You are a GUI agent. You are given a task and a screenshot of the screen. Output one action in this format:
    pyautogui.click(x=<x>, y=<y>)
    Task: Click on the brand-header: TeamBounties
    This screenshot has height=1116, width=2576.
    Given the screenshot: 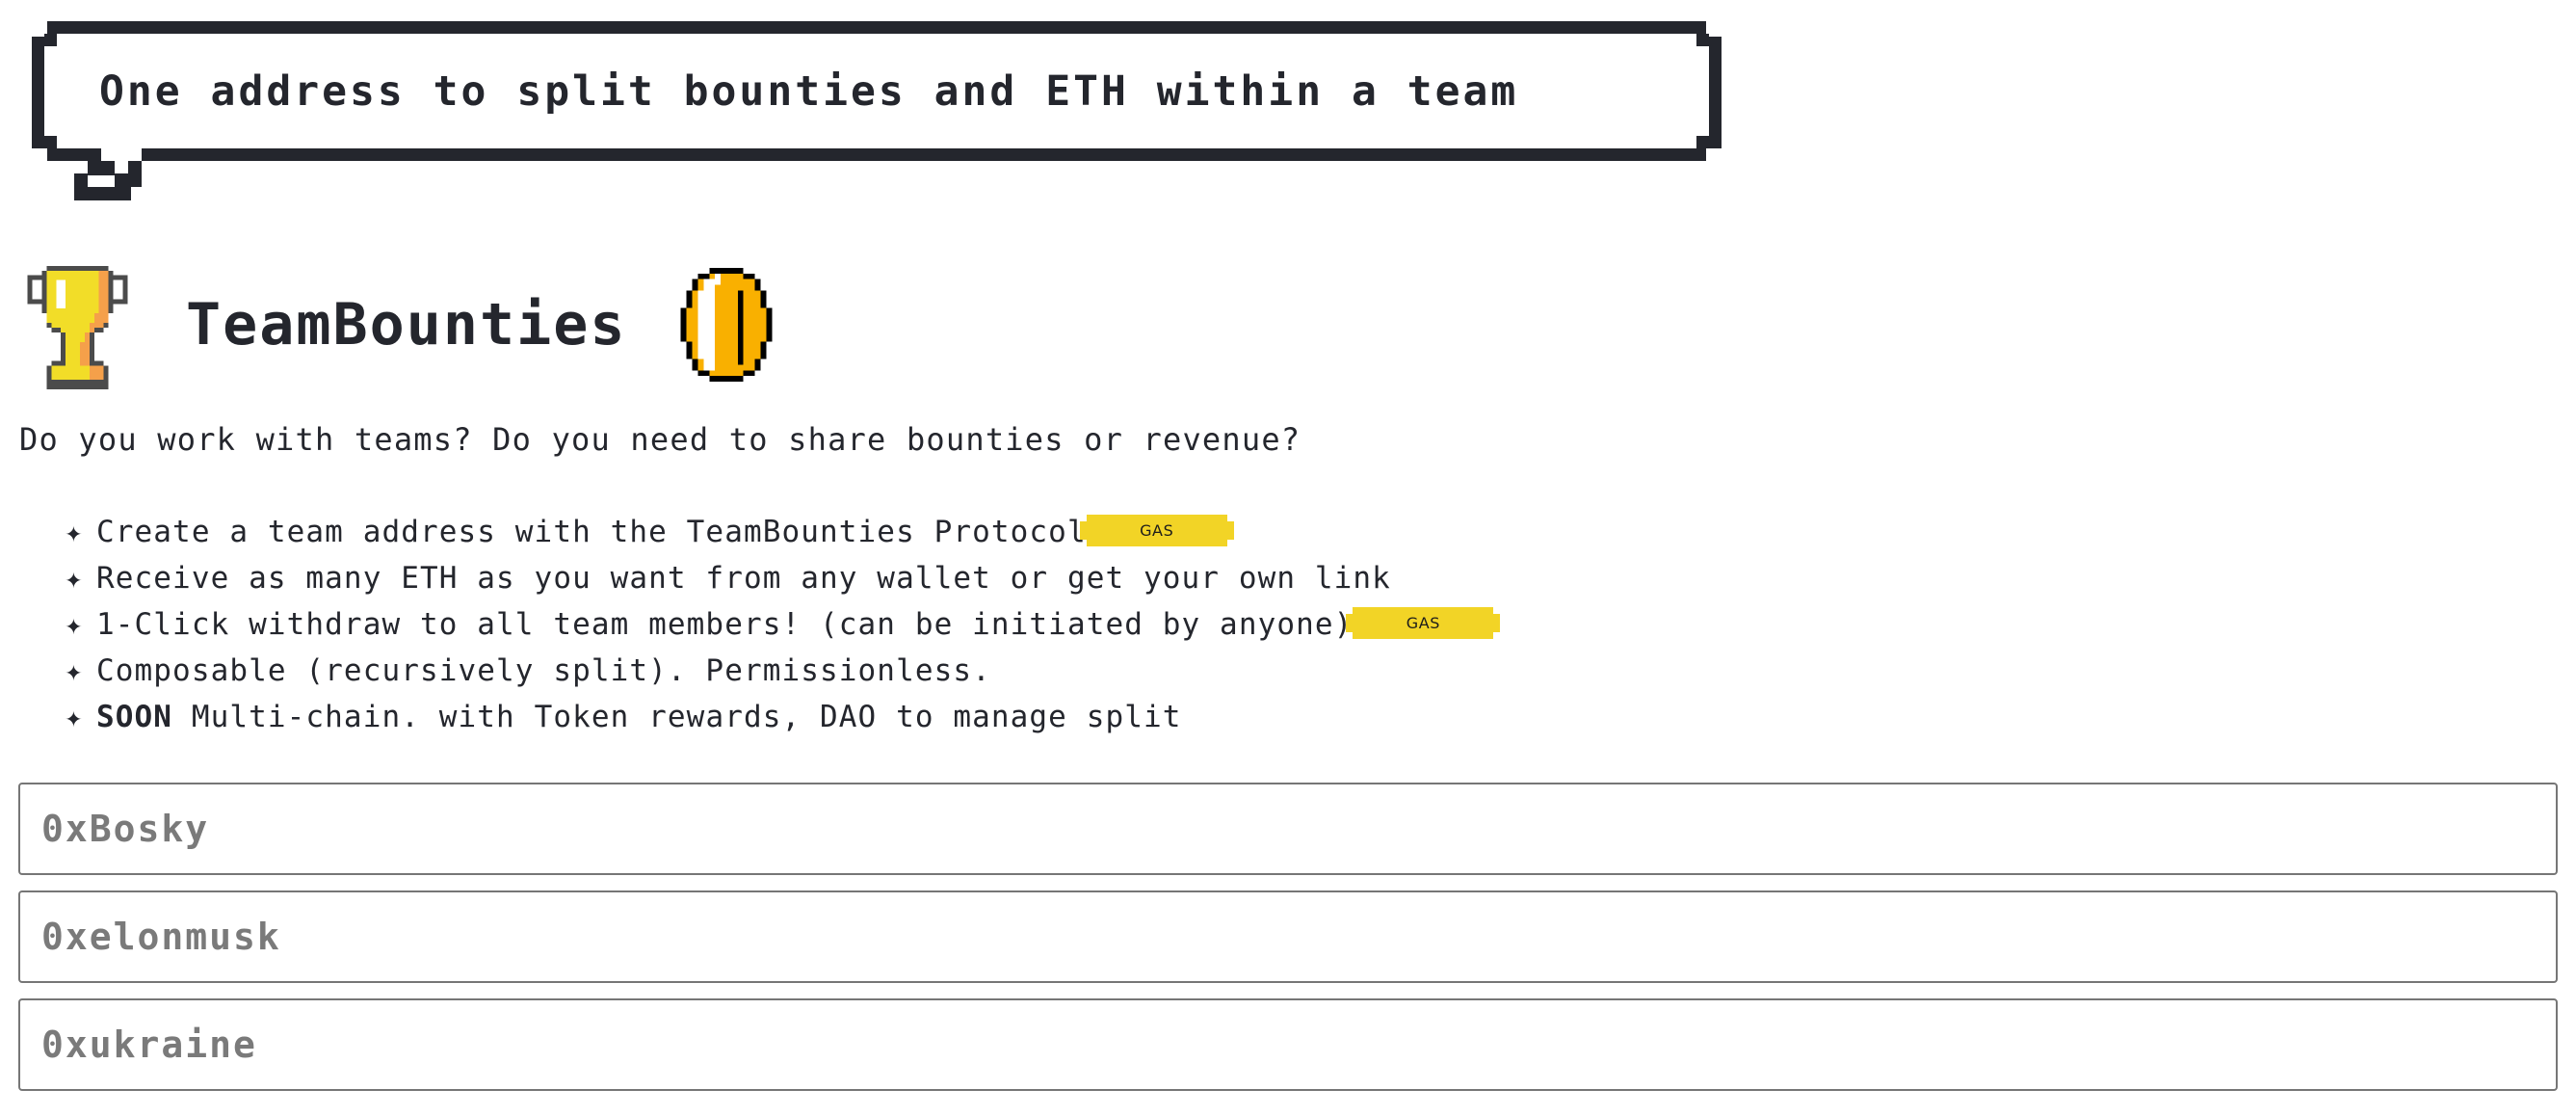 What is the action you would take?
    pyautogui.click(x=400, y=324)
    